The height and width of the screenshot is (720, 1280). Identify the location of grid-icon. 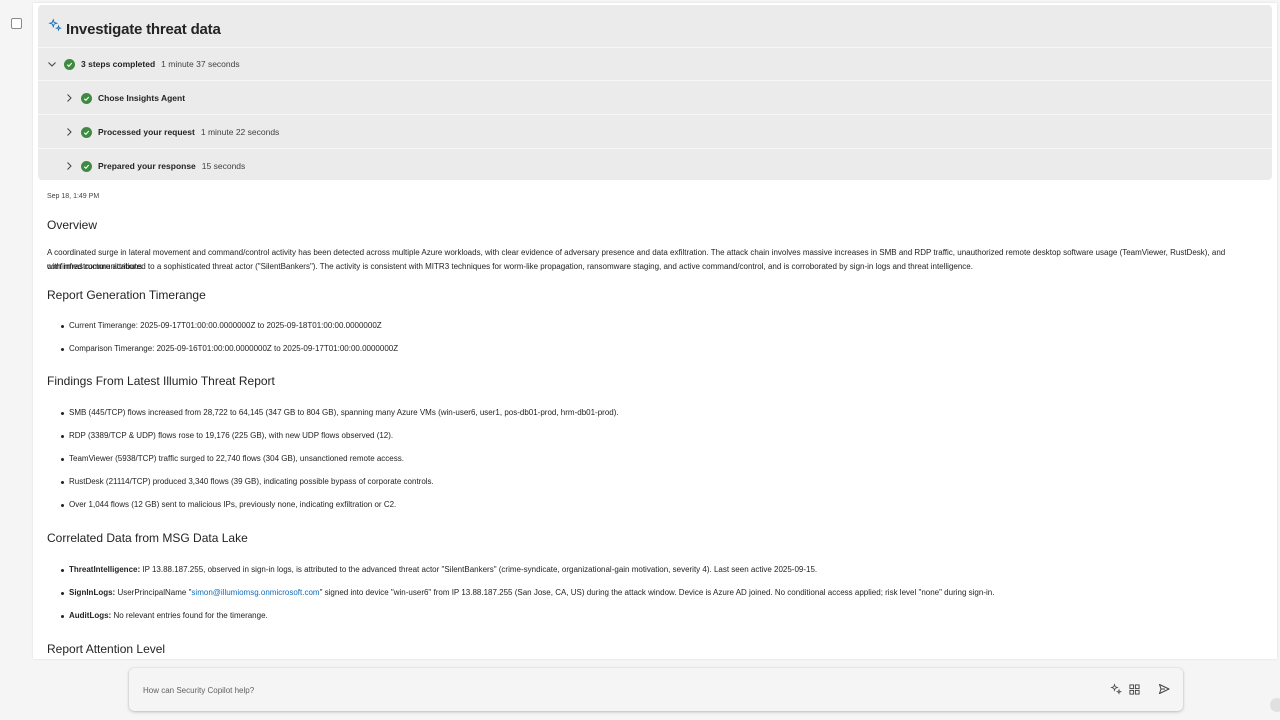
(1134, 689).